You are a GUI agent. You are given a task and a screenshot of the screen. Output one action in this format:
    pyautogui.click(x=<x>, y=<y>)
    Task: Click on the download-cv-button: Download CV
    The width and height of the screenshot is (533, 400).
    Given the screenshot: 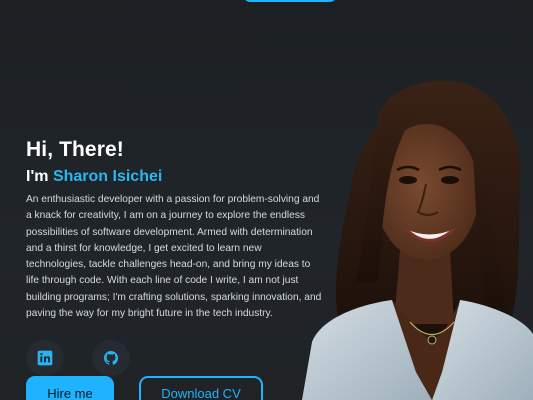 What is the action you would take?
    pyautogui.click(x=201, y=388)
    